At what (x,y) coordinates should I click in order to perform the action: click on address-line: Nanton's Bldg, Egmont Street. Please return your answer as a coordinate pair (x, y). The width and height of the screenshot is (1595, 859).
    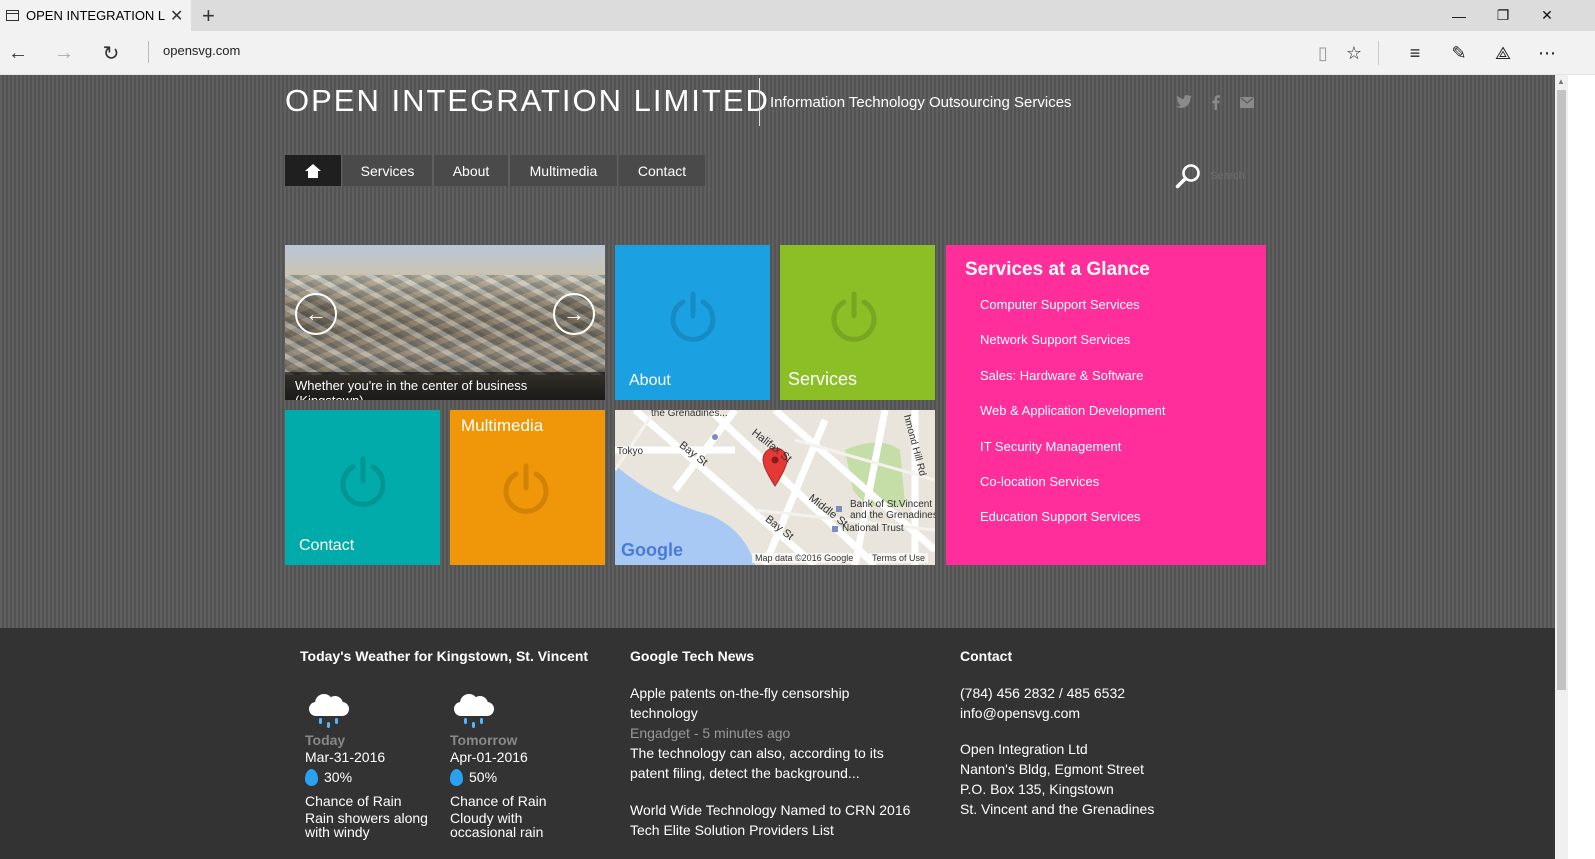
    Looking at the image, I should click on (1052, 769).